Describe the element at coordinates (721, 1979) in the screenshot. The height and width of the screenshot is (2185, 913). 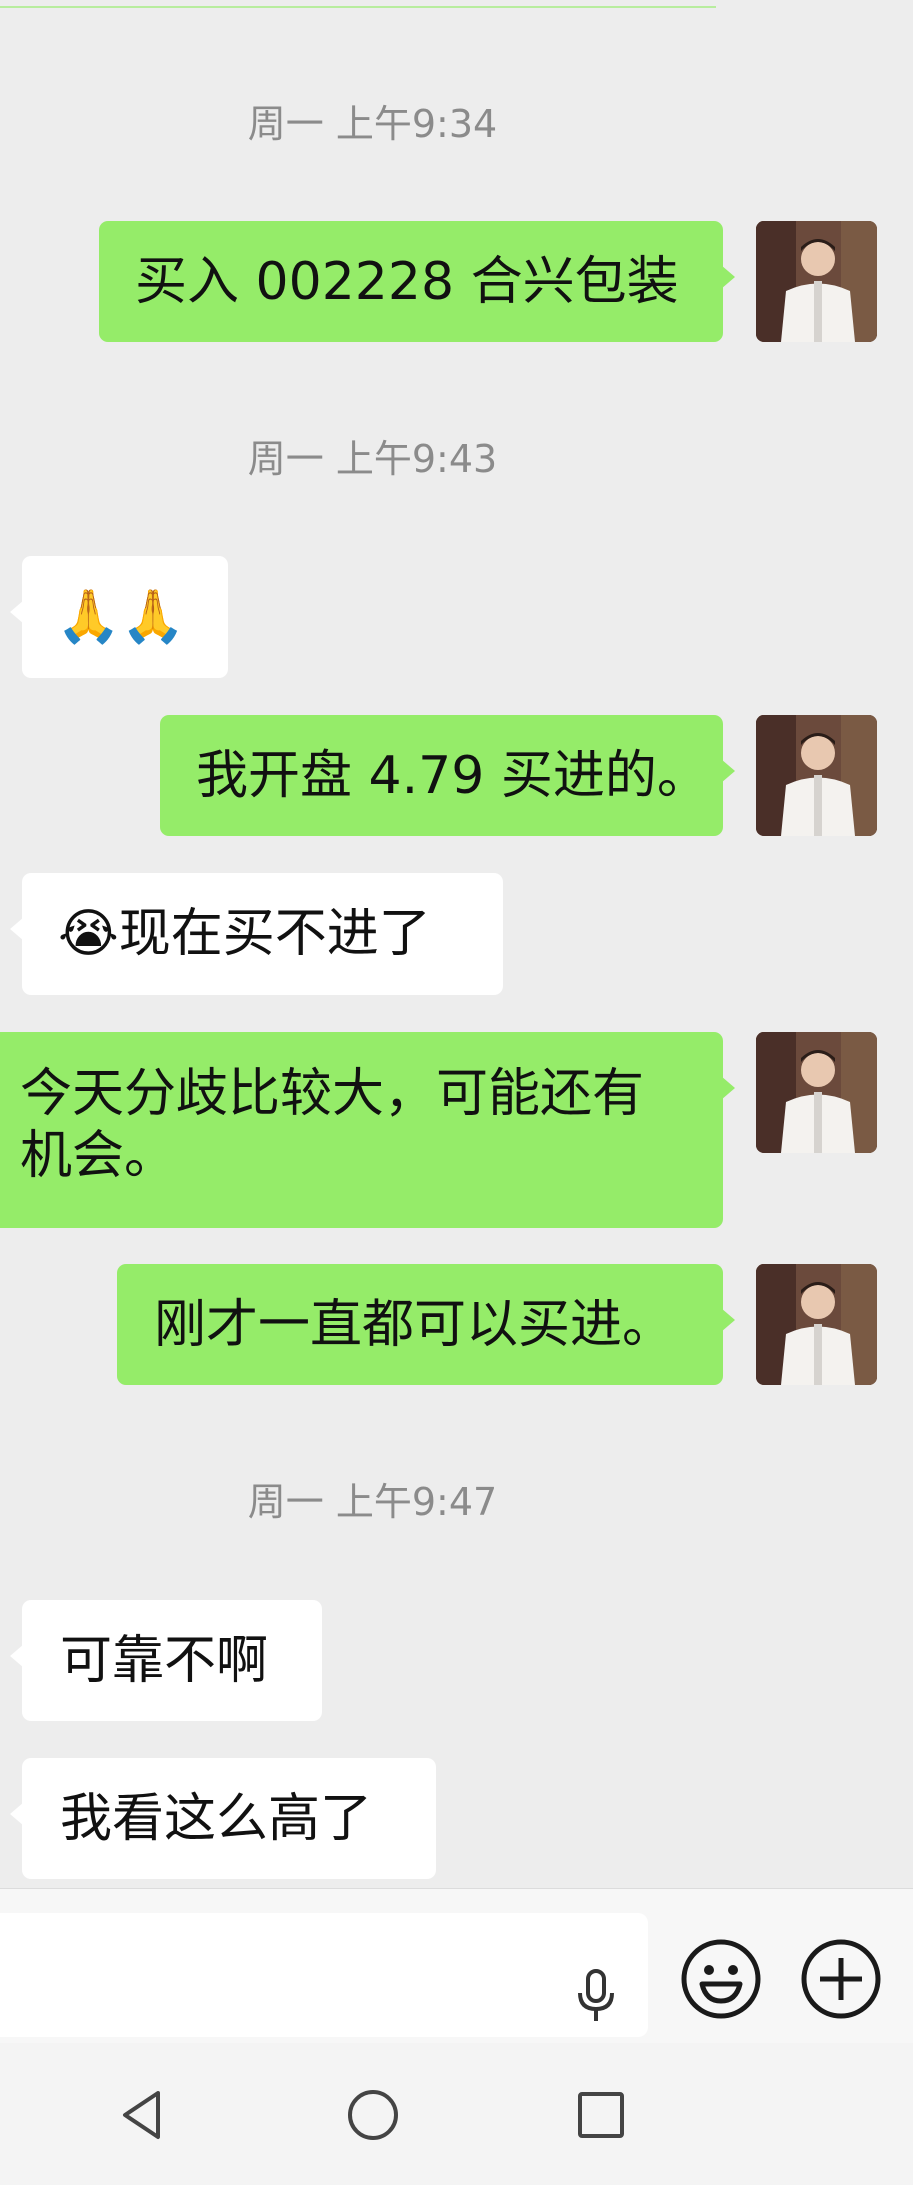
I see `smiley-icon` at that location.